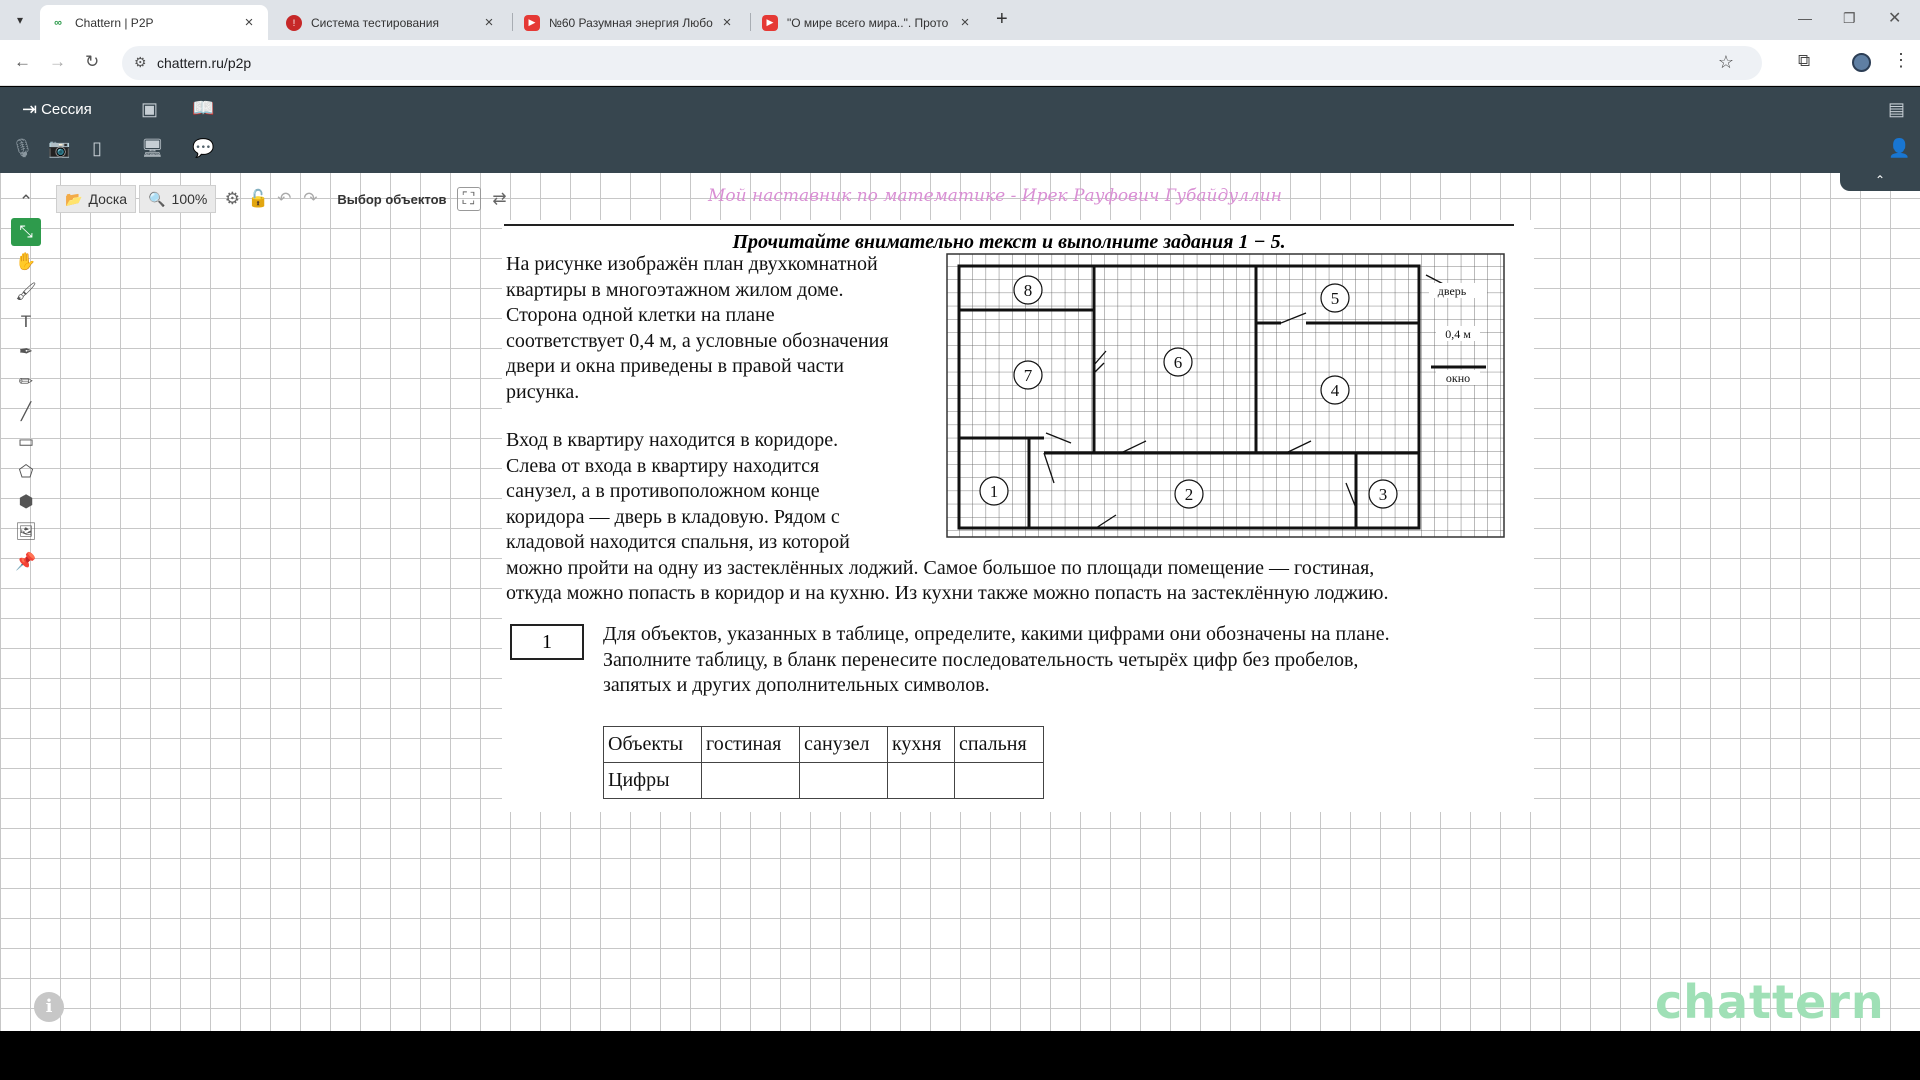 Image resolution: width=1920 pixels, height=1080 pixels. I want to click on browser-menu-icon: ⋮, so click(1901, 60).